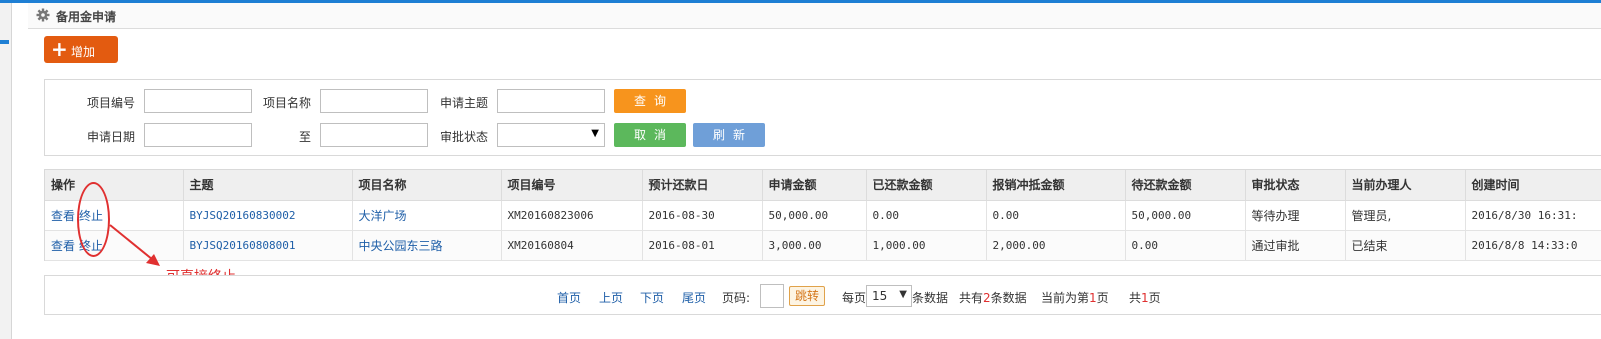  I want to click on column-header: 创建时间, so click(1533, 185).